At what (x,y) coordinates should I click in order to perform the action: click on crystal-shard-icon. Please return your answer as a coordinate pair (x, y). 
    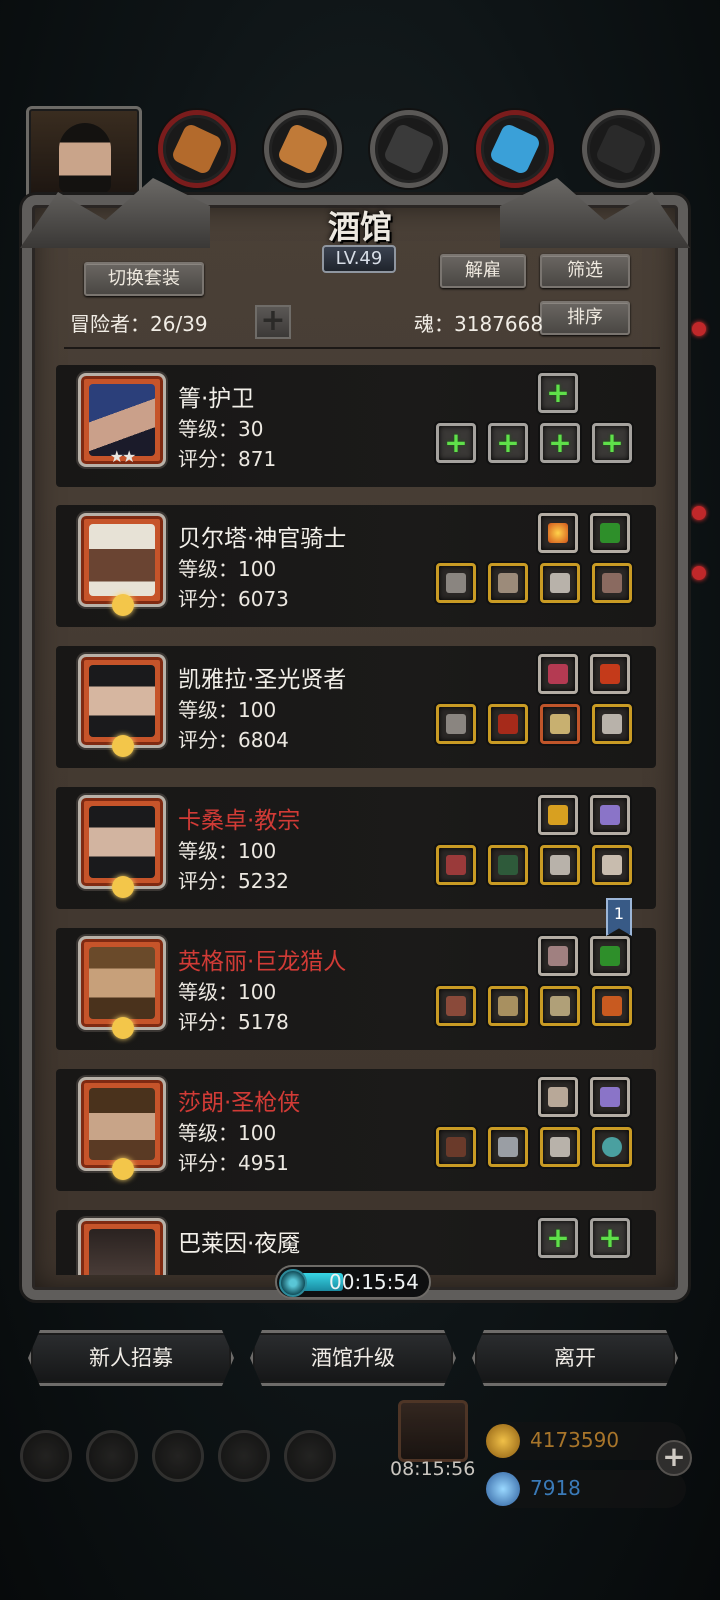
    Looking at the image, I should click on (610, 1097).